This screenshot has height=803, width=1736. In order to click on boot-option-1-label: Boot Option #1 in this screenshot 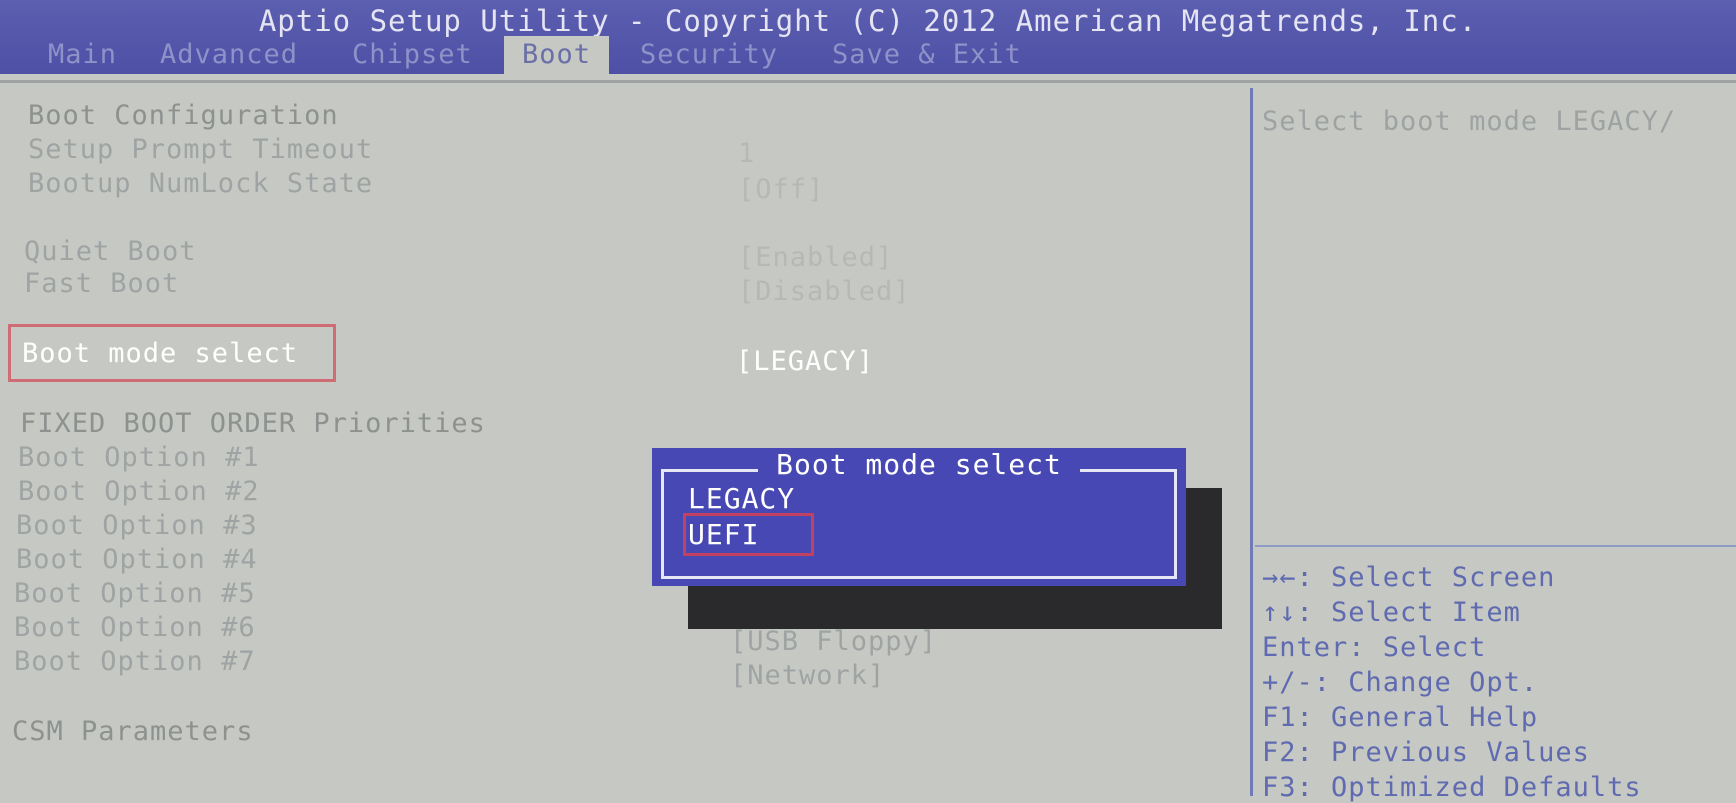, I will do `click(139, 457)`.